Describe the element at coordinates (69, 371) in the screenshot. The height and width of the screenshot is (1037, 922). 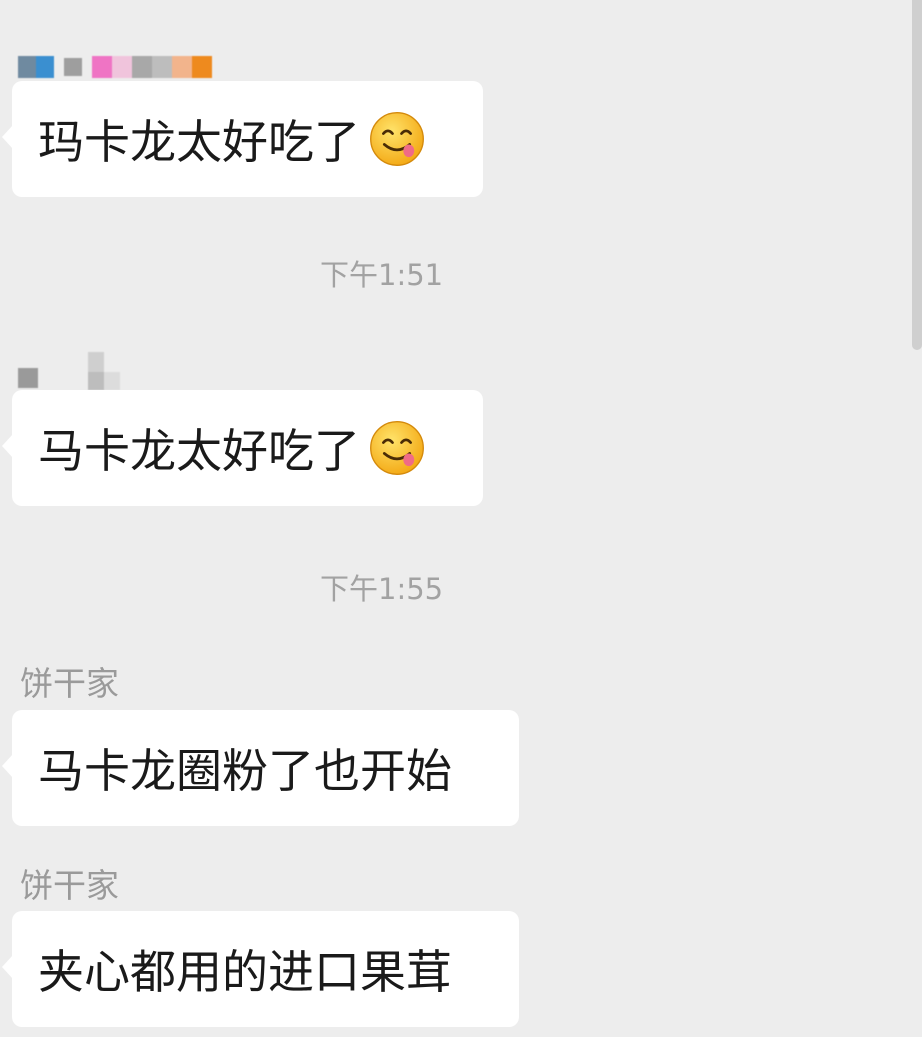
I see `sender-name-blurred` at that location.